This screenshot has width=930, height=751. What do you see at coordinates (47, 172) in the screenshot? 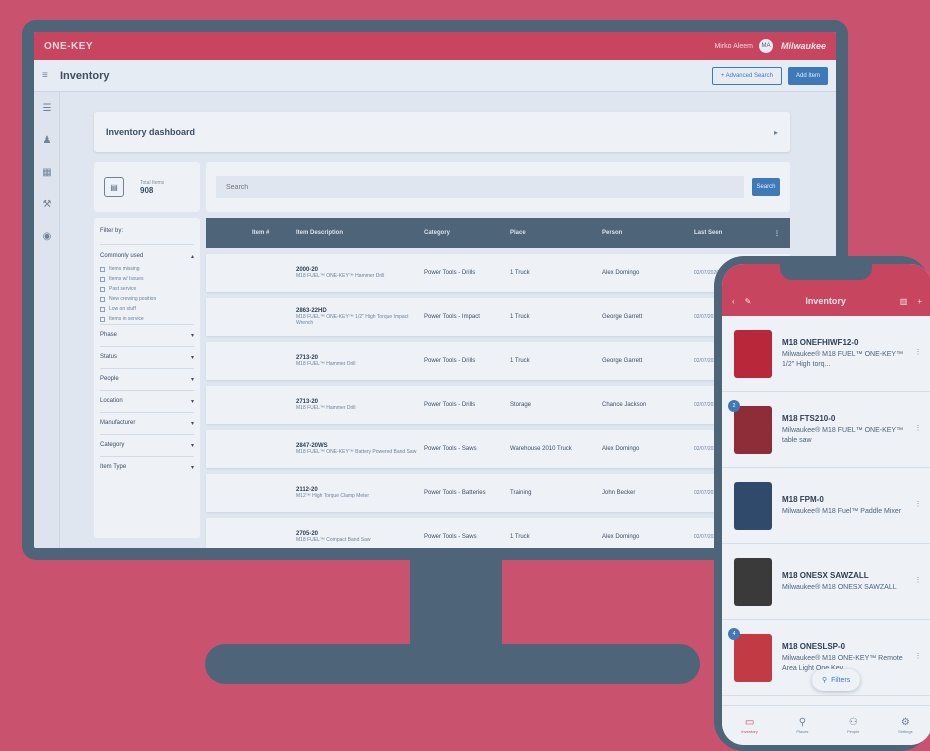
I see `building-icon: ▦` at bounding box center [47, 172].